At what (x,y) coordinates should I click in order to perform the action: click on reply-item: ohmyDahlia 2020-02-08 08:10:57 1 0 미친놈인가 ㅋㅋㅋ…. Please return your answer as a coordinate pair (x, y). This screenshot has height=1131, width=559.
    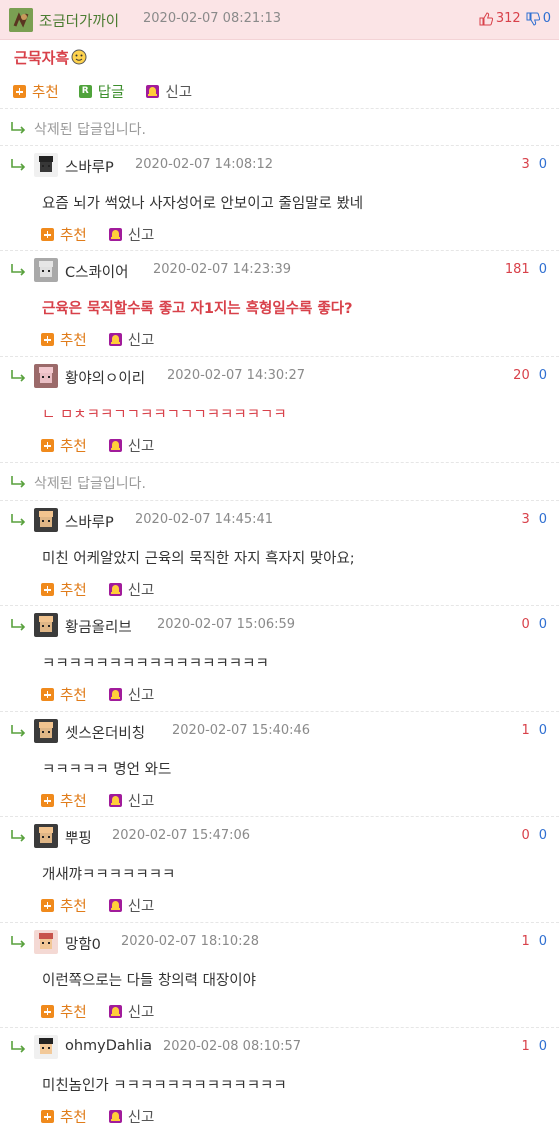
    Looking at the image, I should click on (279, 1079).